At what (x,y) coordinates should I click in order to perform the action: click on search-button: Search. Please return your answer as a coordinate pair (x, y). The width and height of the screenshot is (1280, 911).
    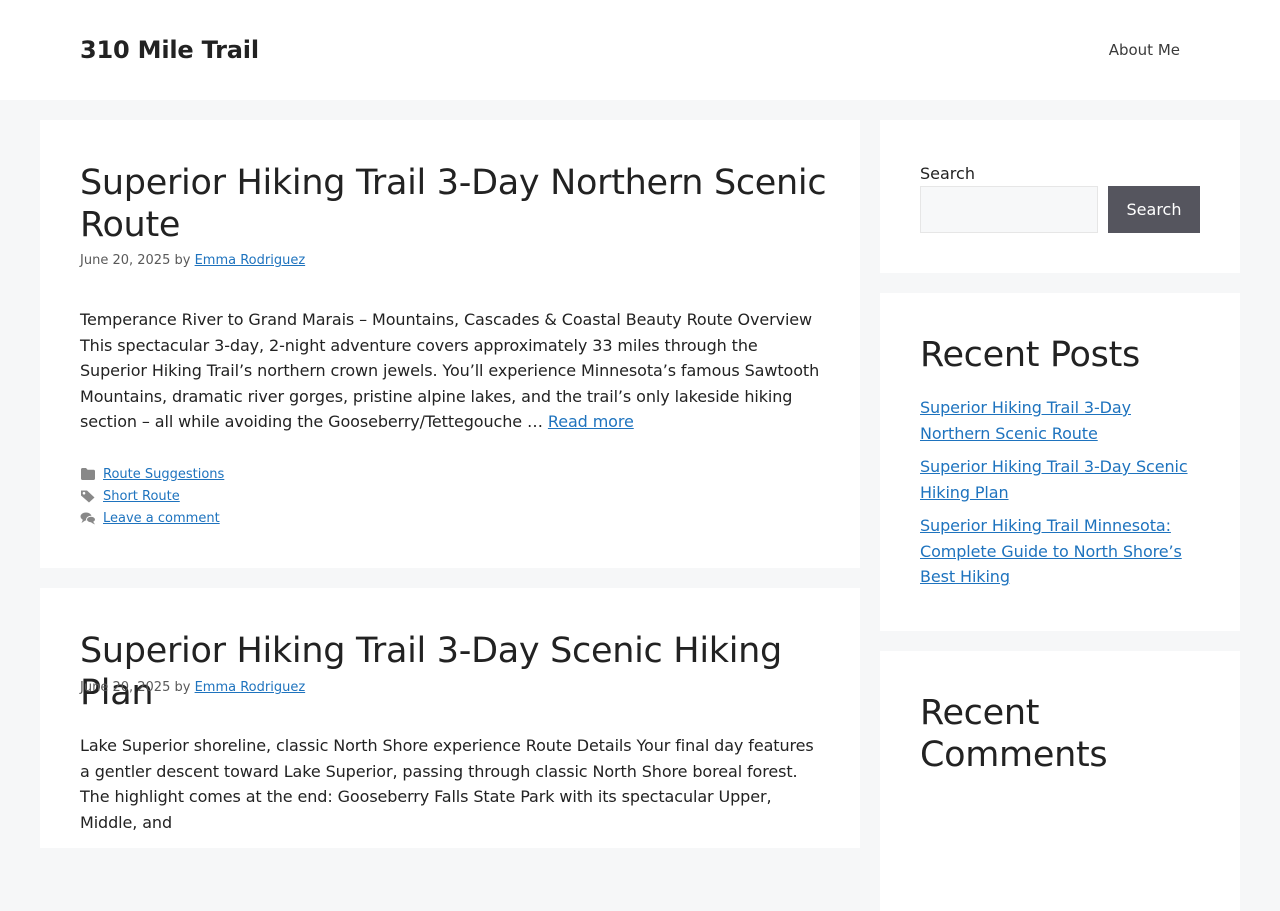
    Looking at the image, I should click on (1154, 209).